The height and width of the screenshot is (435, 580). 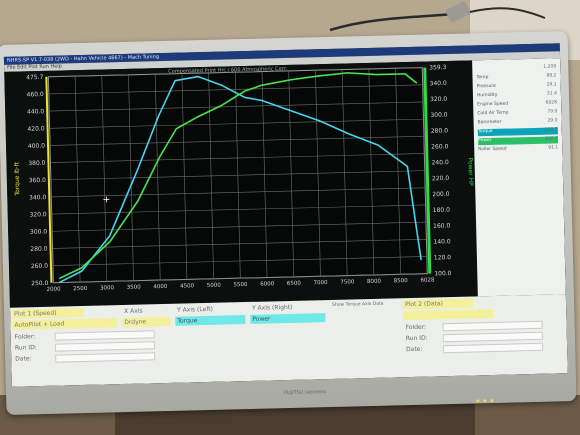 What do you see at coordinates (374, 282) in the screenshot?
I see `x-tick-label: 8000` at bounding box center [374, 282].